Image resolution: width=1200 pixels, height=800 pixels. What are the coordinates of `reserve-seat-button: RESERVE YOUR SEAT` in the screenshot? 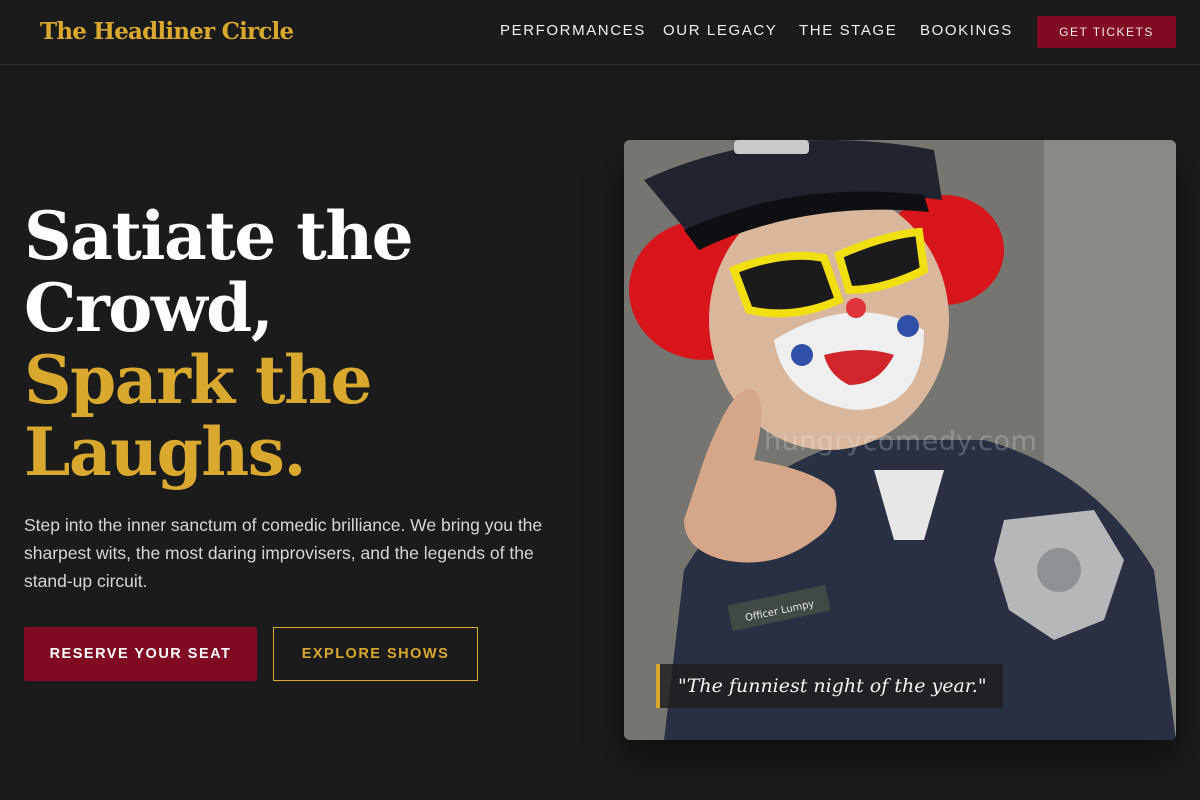 It's located at (140, 654).